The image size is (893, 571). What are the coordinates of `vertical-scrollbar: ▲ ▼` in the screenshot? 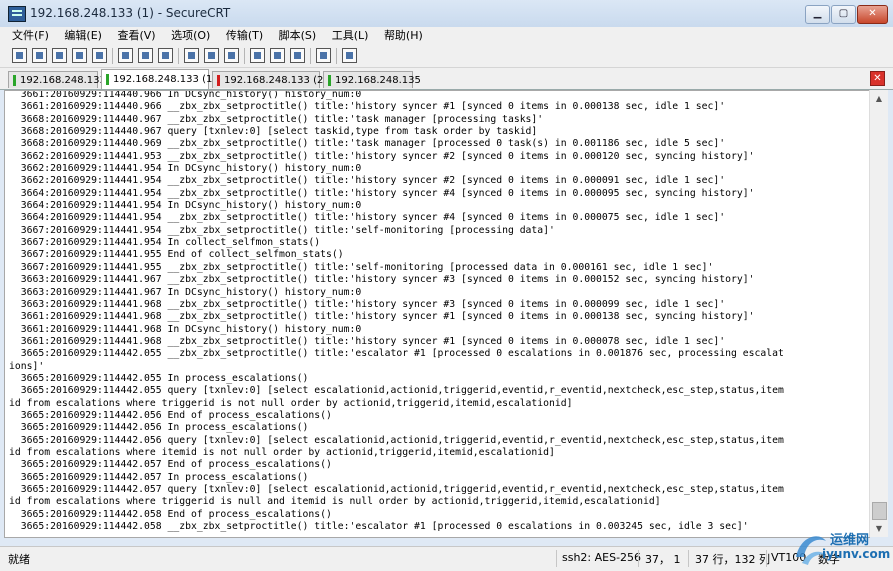 It's located at (878, 313).